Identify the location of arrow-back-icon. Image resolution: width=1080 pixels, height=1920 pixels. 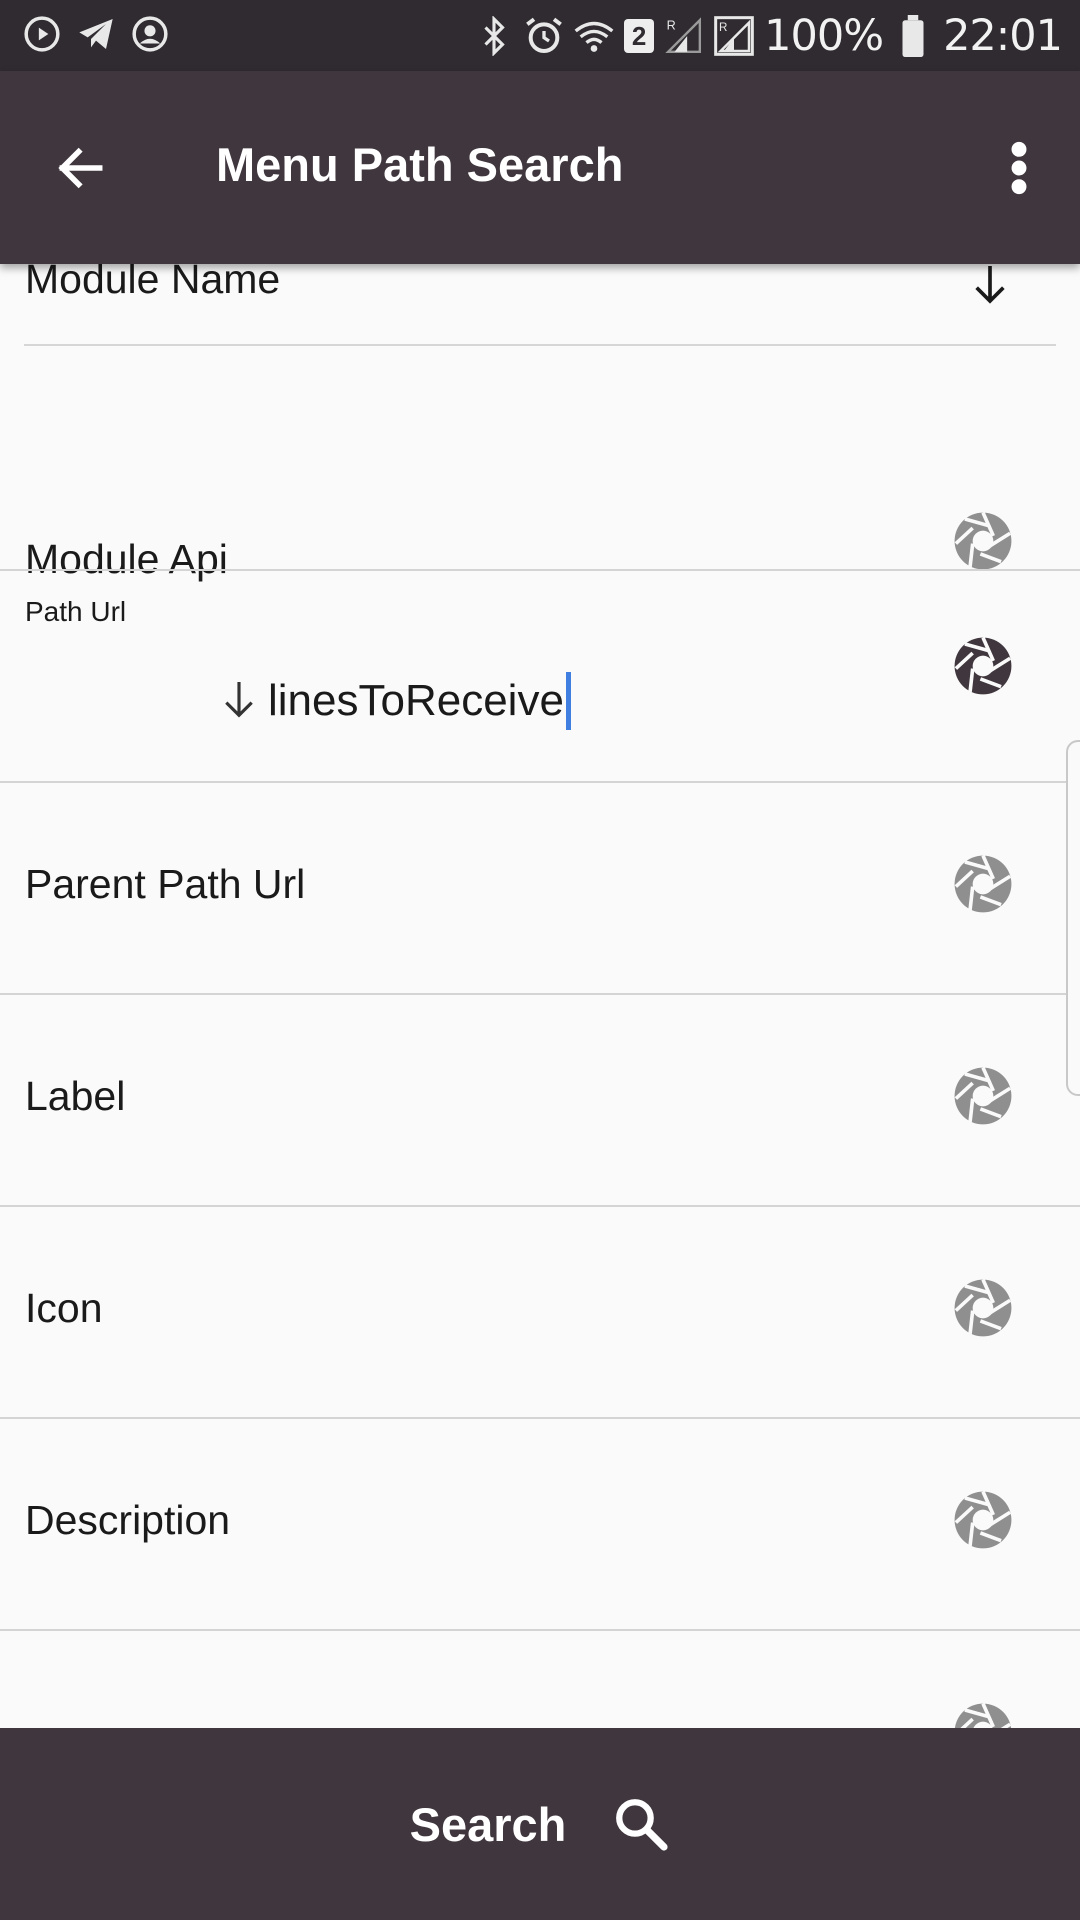
(80, 168).